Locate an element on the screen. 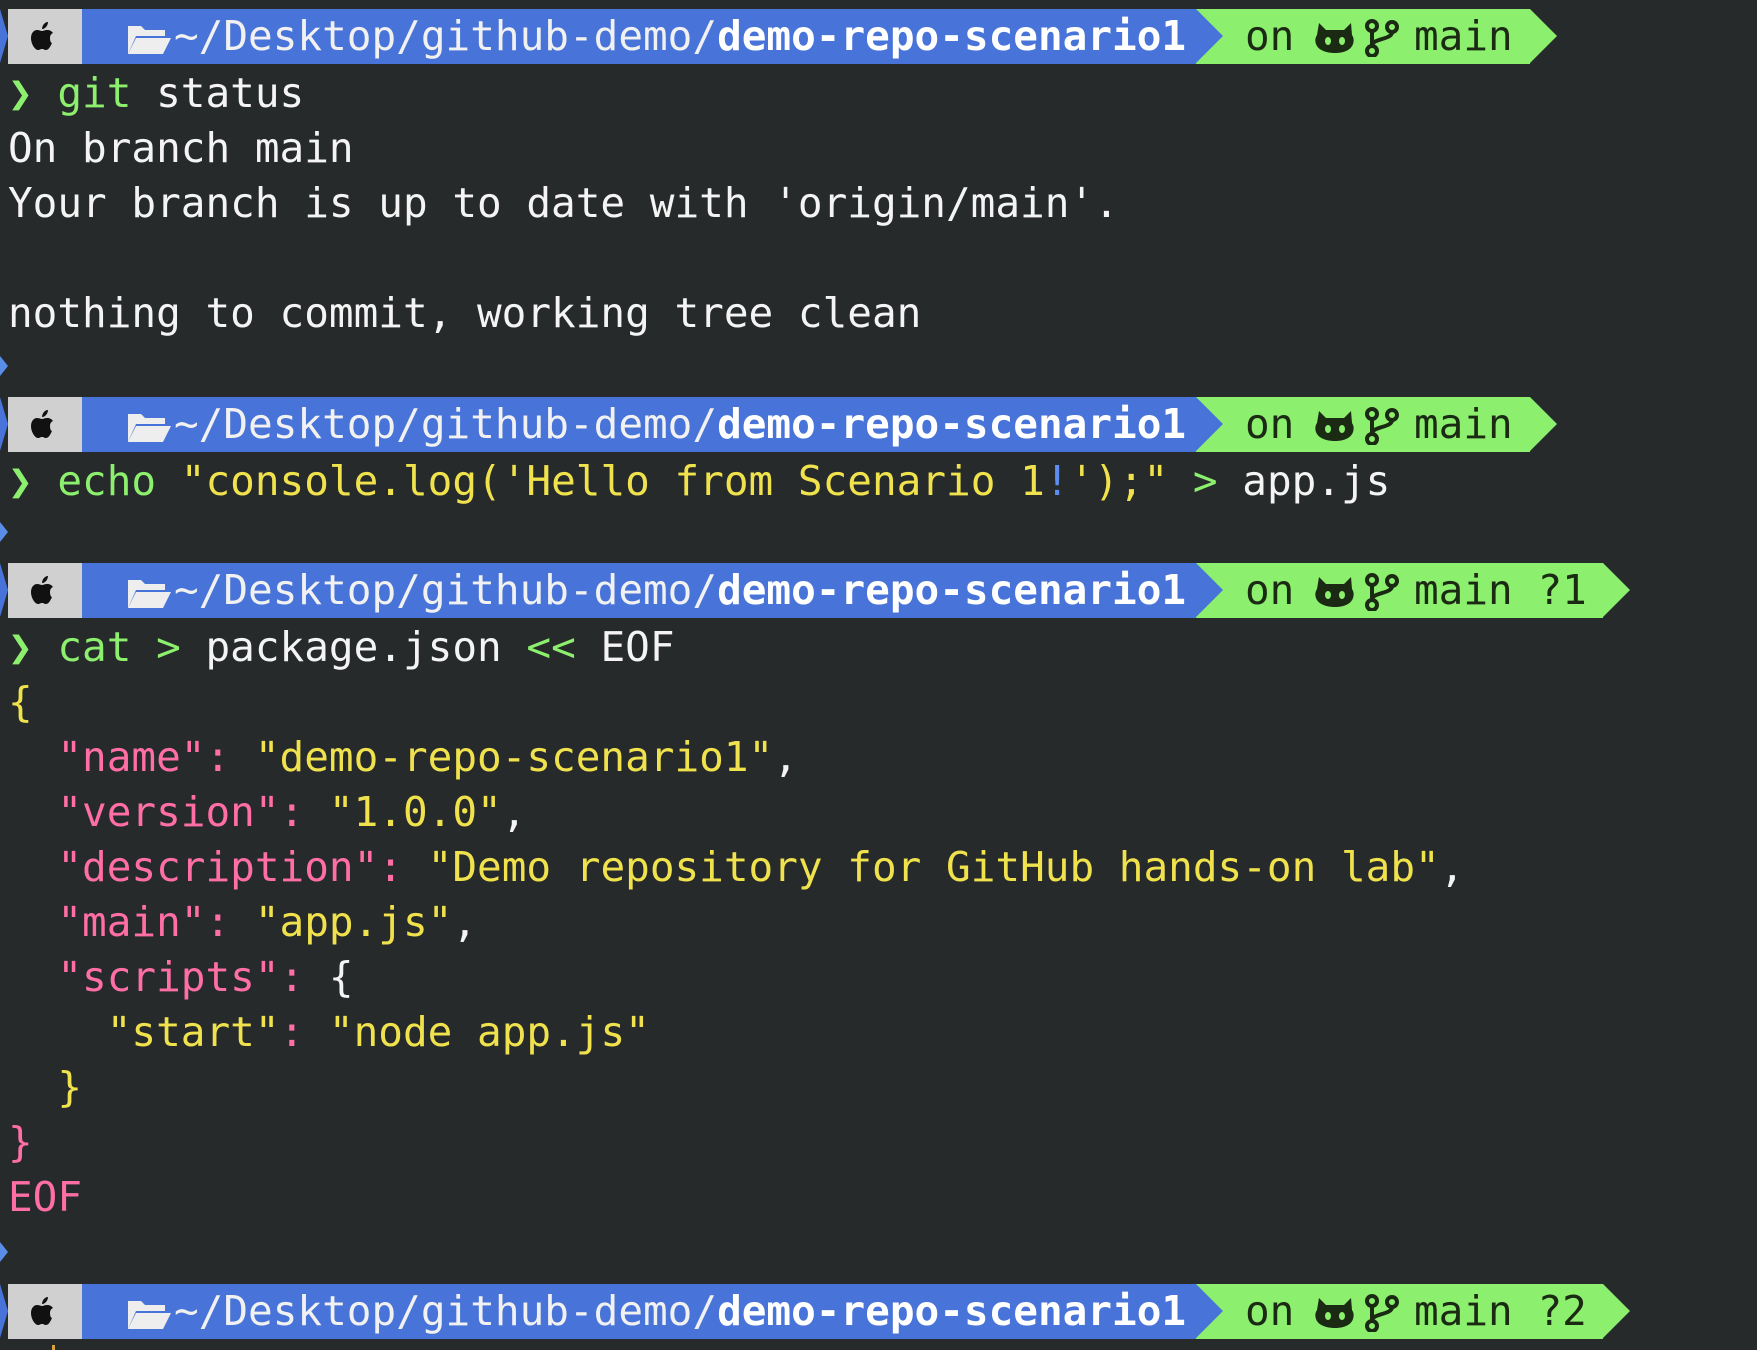 The height and width of the screenshot is (1350, 1757). terminal-cursor is located at coordinates (53, 1347).